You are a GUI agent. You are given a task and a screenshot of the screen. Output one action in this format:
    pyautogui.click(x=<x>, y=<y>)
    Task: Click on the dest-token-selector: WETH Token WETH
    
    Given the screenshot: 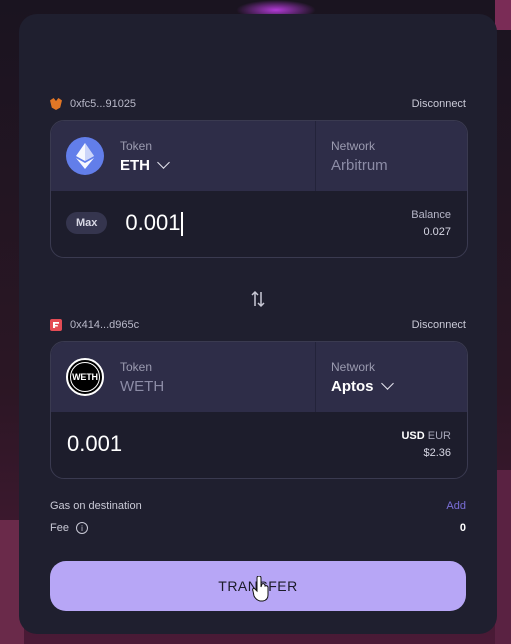 What is the action you would take?
    pyautogui.click(x=183, y=377)
    